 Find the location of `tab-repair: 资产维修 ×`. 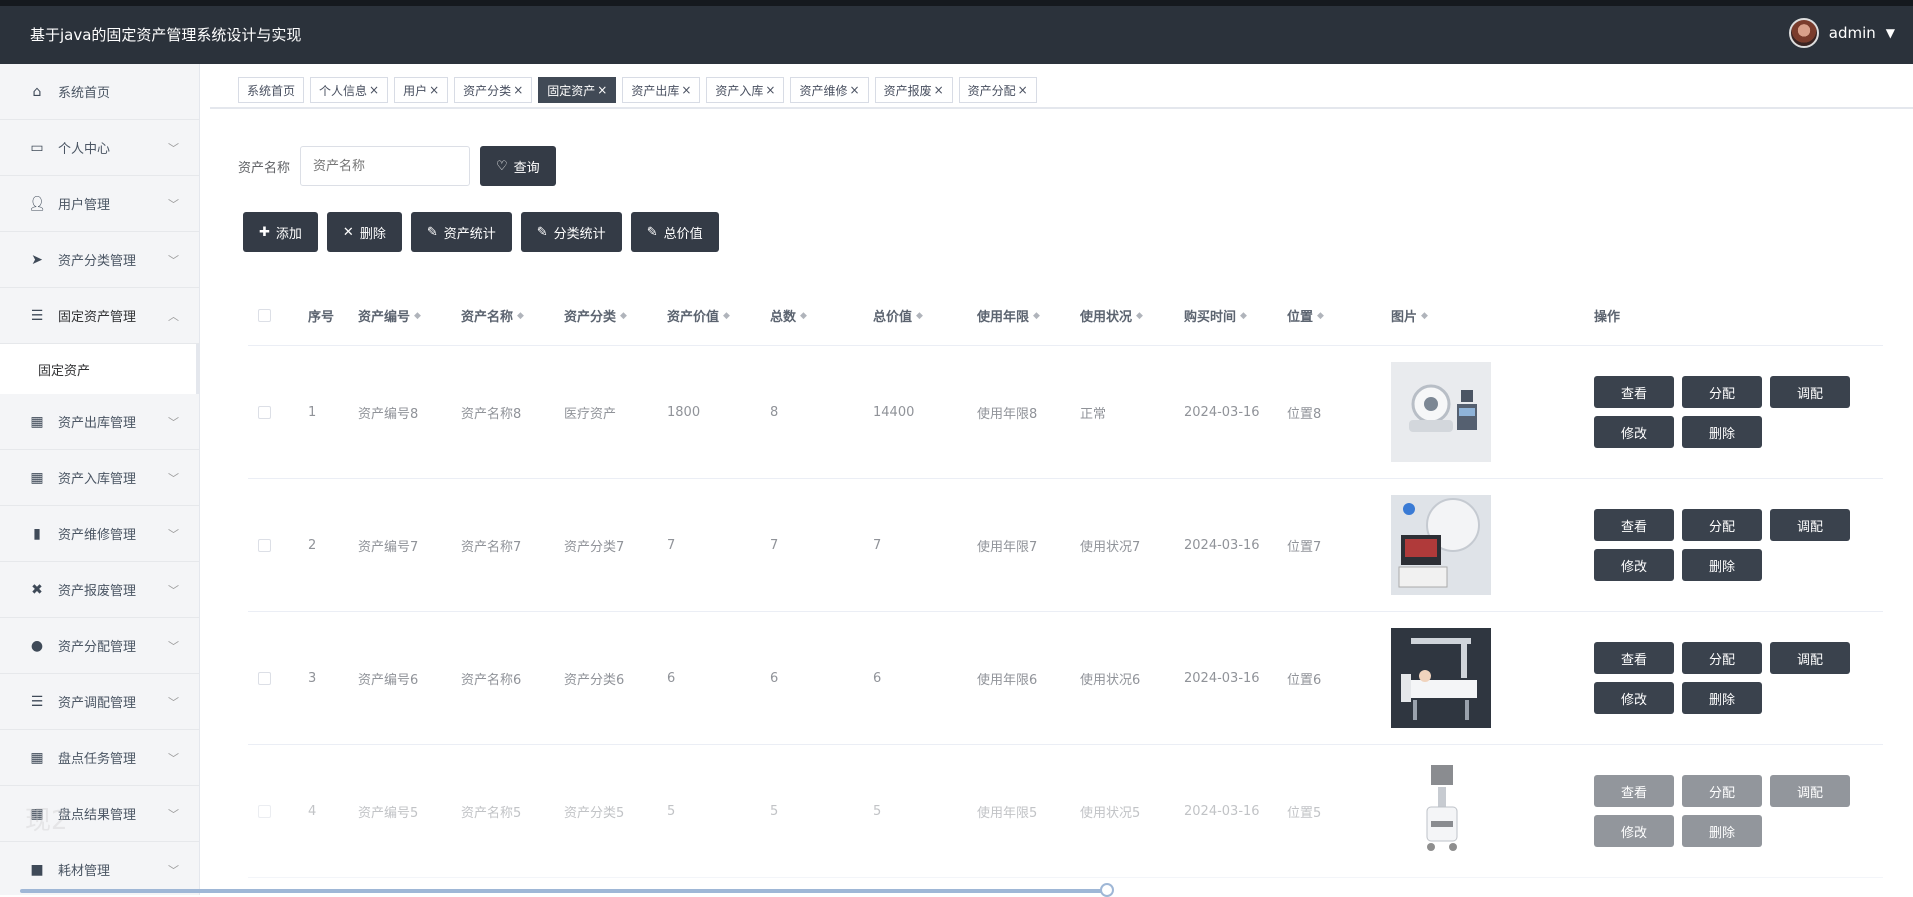

tab-repair: 资产维修 × is located at coordinates (829, 90).